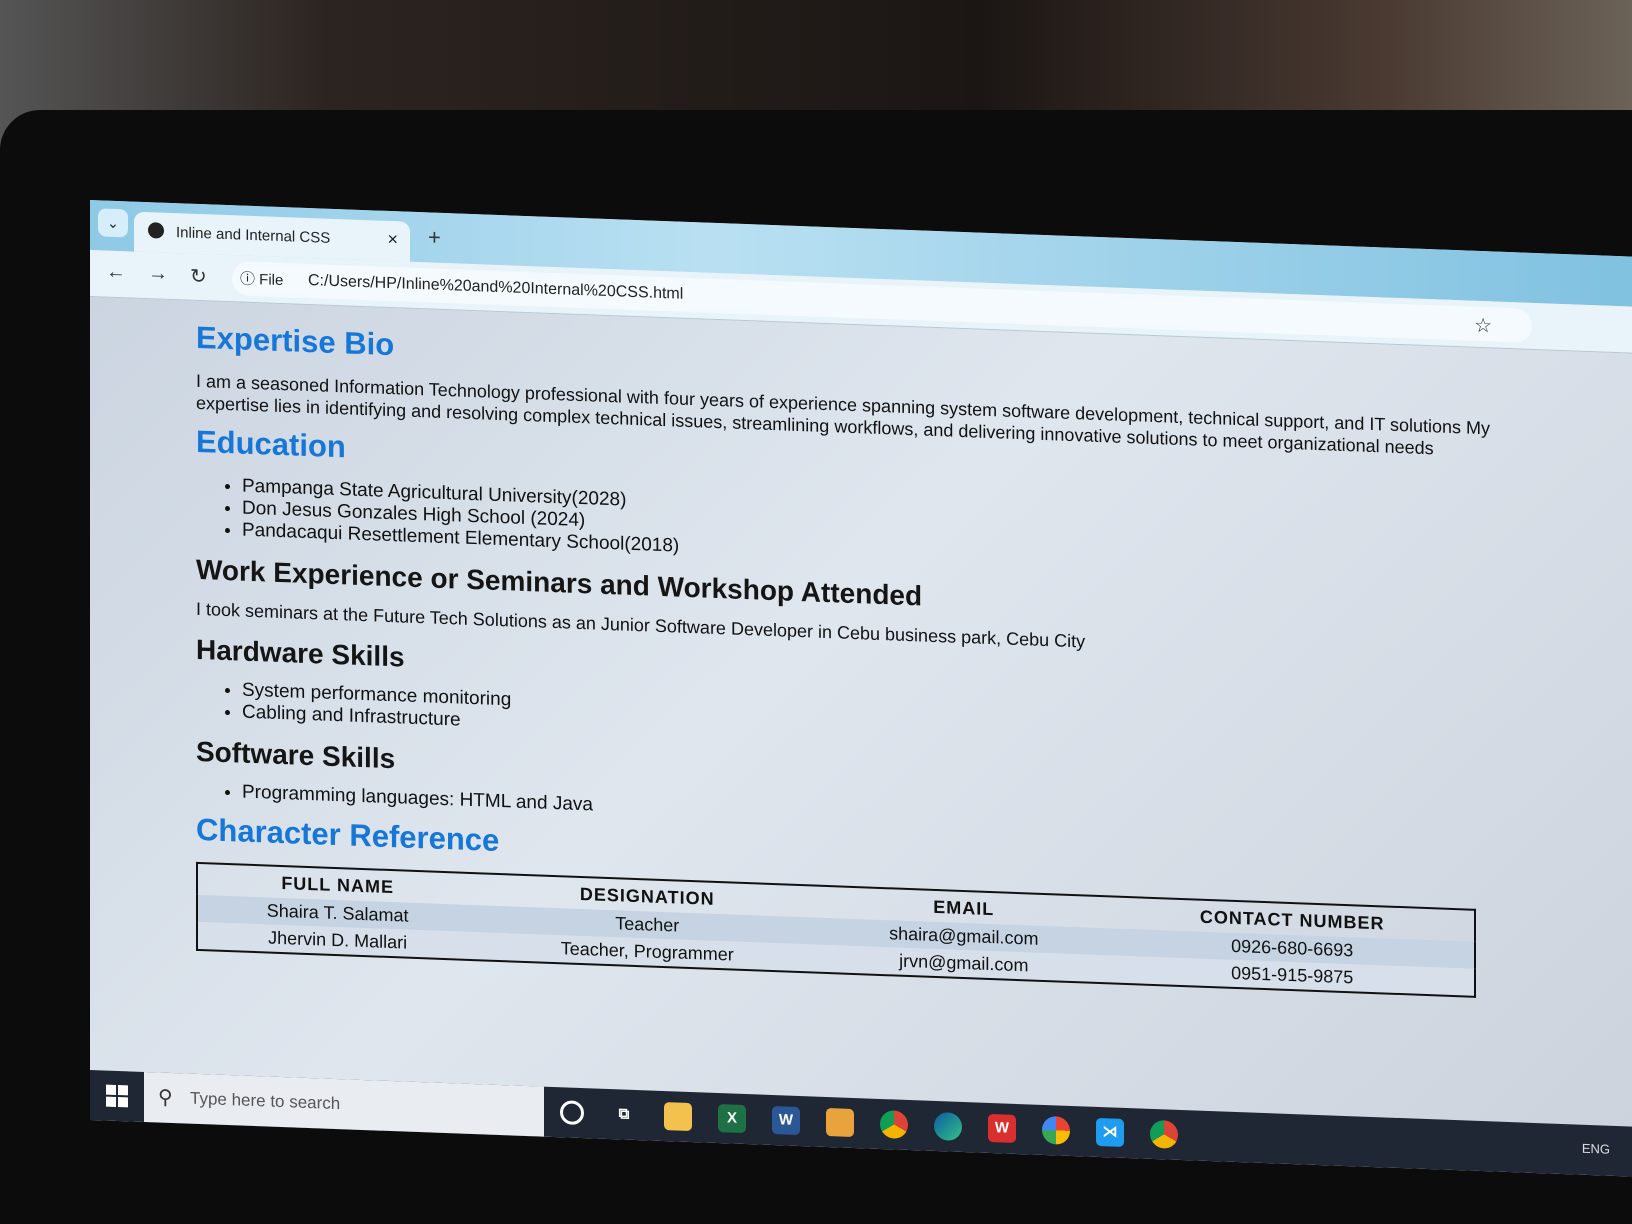 The height and width of the screenshot is (1224, 1632). What do you see at coordinates (392, 239) in the screenshot?
I see `close-tab-icon: ×` at bounding box center [392, 239].